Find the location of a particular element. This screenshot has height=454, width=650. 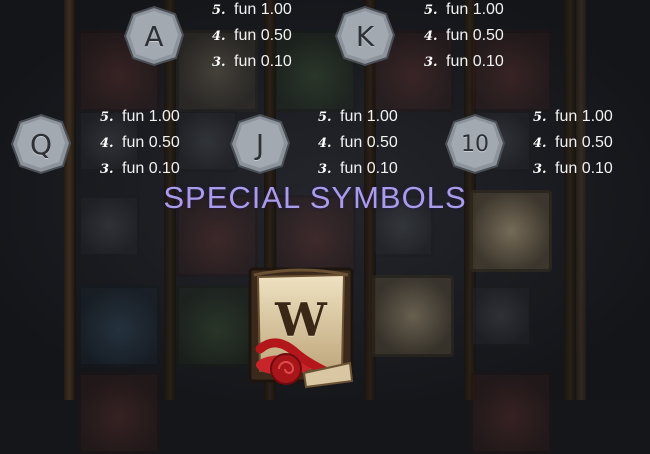

symbol-letter: Q is located at coordinates (41, 144).